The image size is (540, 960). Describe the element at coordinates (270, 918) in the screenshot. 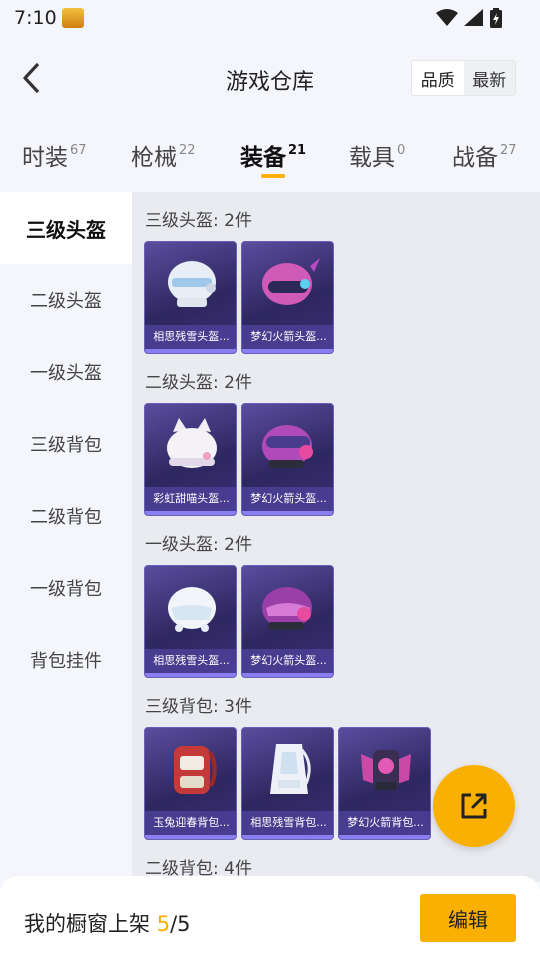

I see `bottom-bar: 我的橱窗上架 5/5 编辑` at that location.